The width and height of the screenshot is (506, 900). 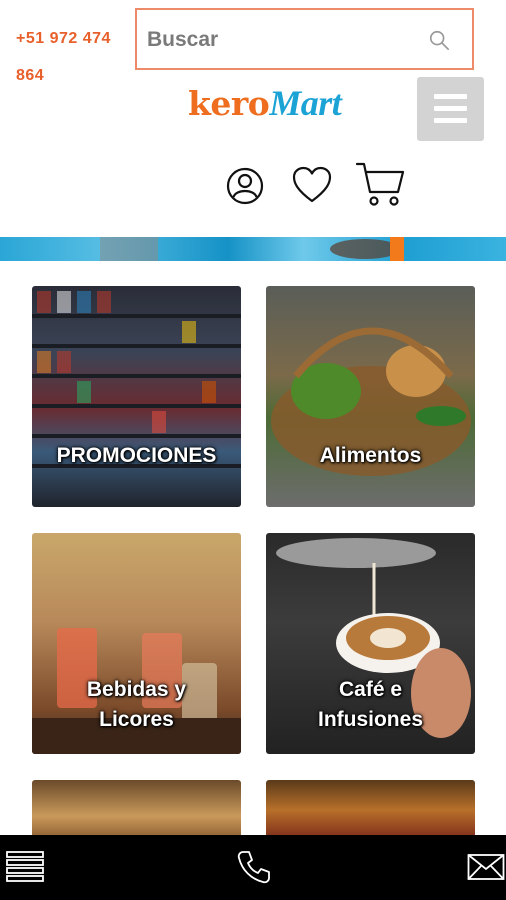 What do you see at coordinates (380, 184) in the screenshot?
I see `cart-icon` at bounding box center [380, 184].